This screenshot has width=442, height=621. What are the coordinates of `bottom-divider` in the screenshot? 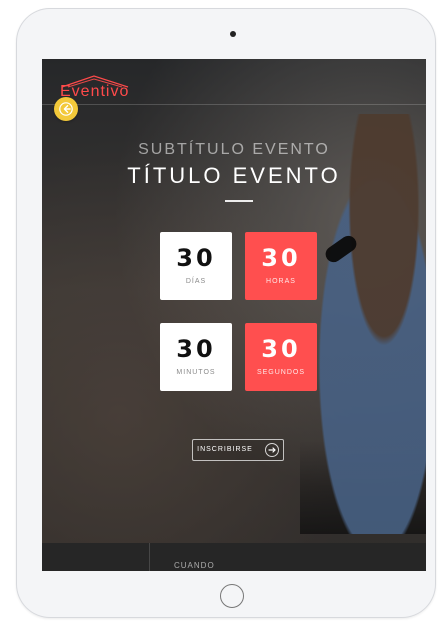 It's located at (149, 557).